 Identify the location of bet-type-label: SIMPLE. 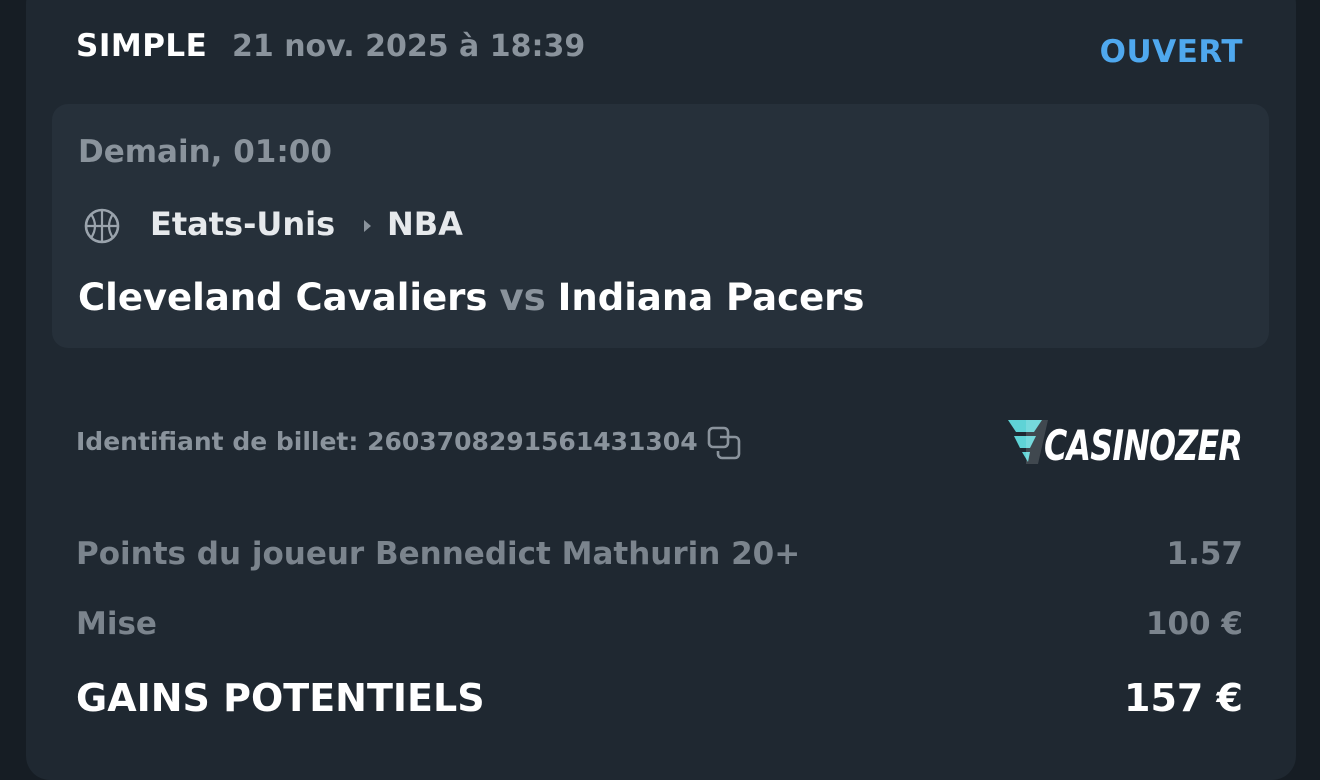
(142, 46).